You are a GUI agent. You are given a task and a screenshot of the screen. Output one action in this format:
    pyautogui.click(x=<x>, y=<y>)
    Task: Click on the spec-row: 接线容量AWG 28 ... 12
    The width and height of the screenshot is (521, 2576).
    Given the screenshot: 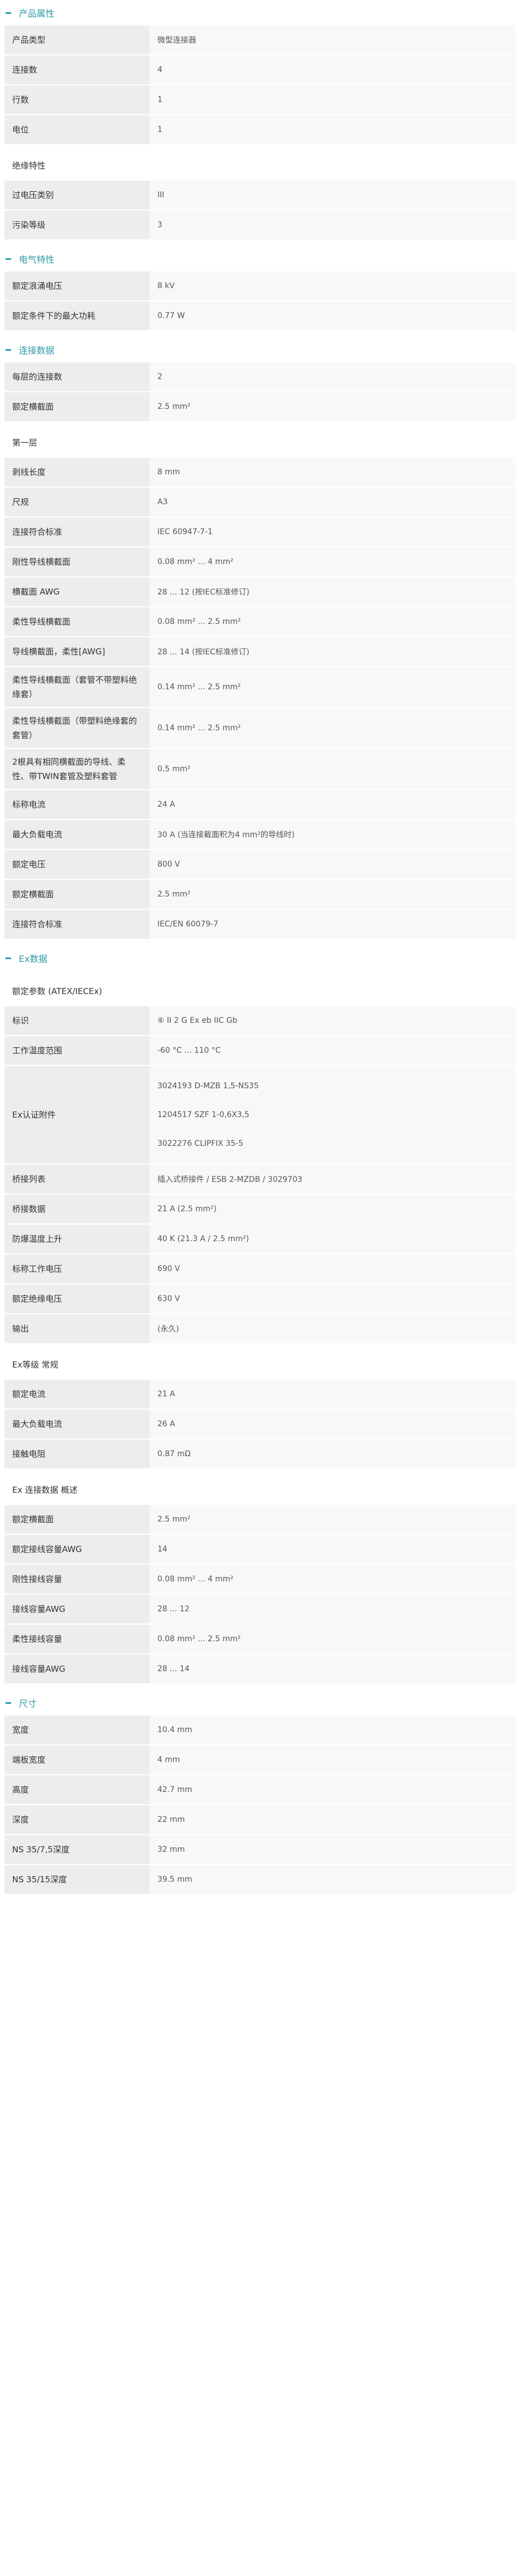 What is the action you would take?
    pyautogui.click(x=259, y=1610)
    